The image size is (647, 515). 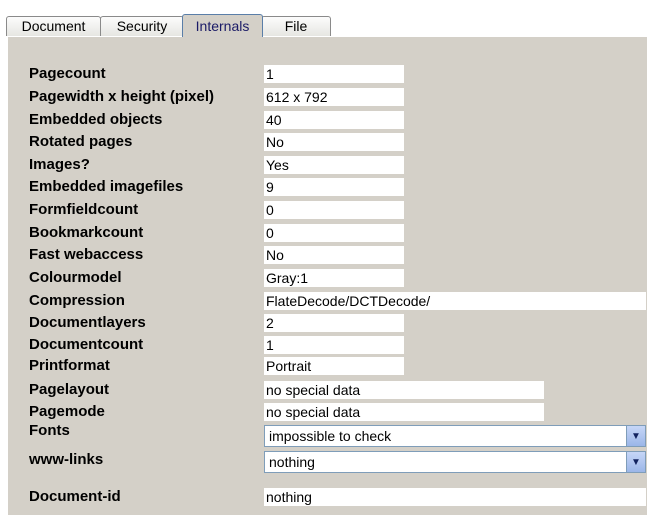 What do you see at coordinates (106, 186) in the screenshot?
I see `embedded-imagefiles-label: Embedded imagefiles` at bounding box center [106, 186].